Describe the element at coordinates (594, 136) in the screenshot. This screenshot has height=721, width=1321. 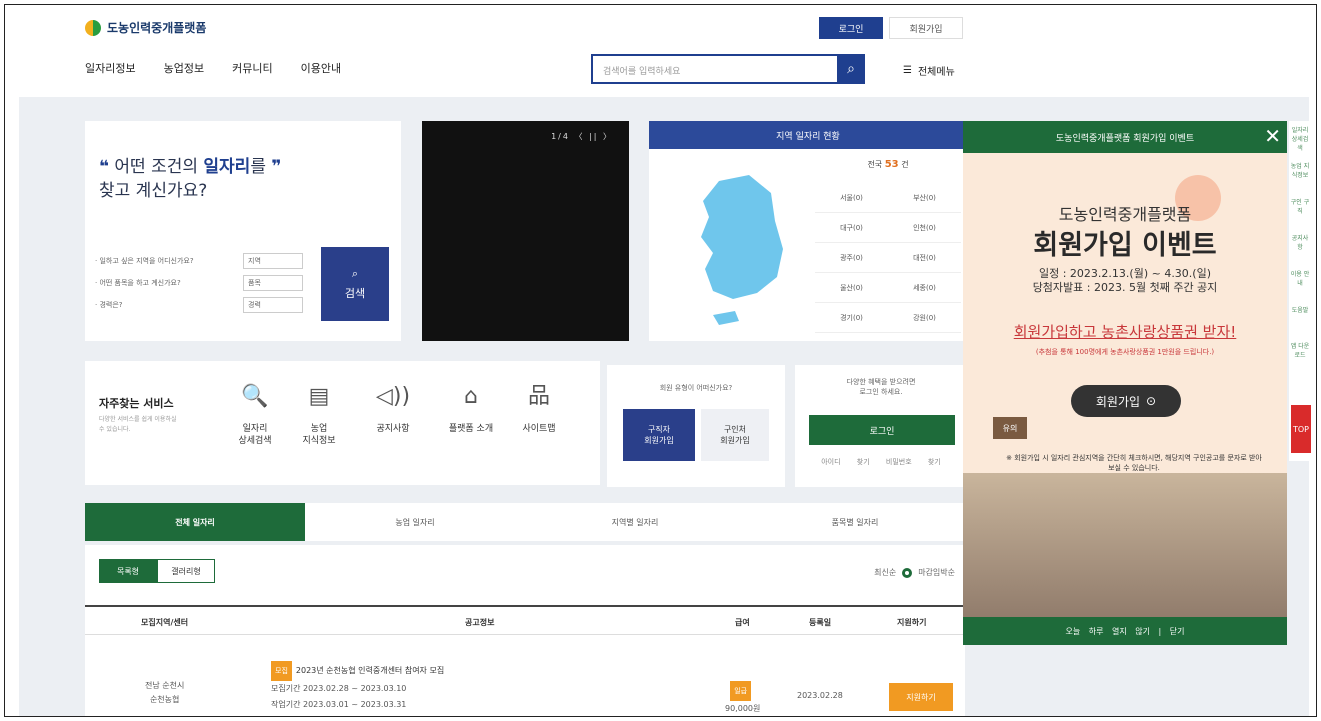
I see `video-nav: 〈 || 〉` at that location.